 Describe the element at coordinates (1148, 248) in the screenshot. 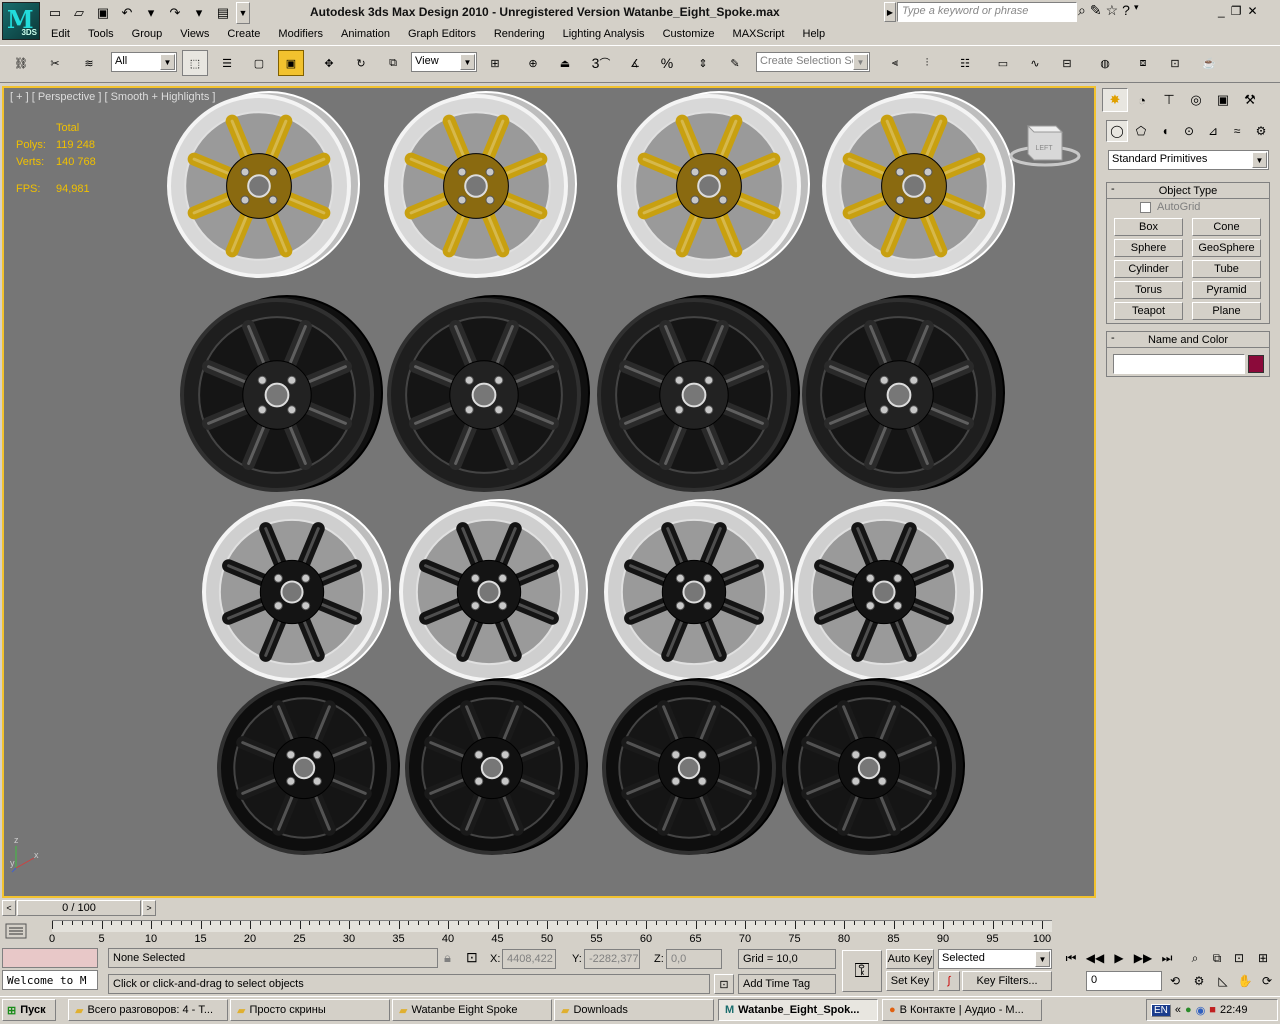

I see `sphere-button: Sphere` at that location.